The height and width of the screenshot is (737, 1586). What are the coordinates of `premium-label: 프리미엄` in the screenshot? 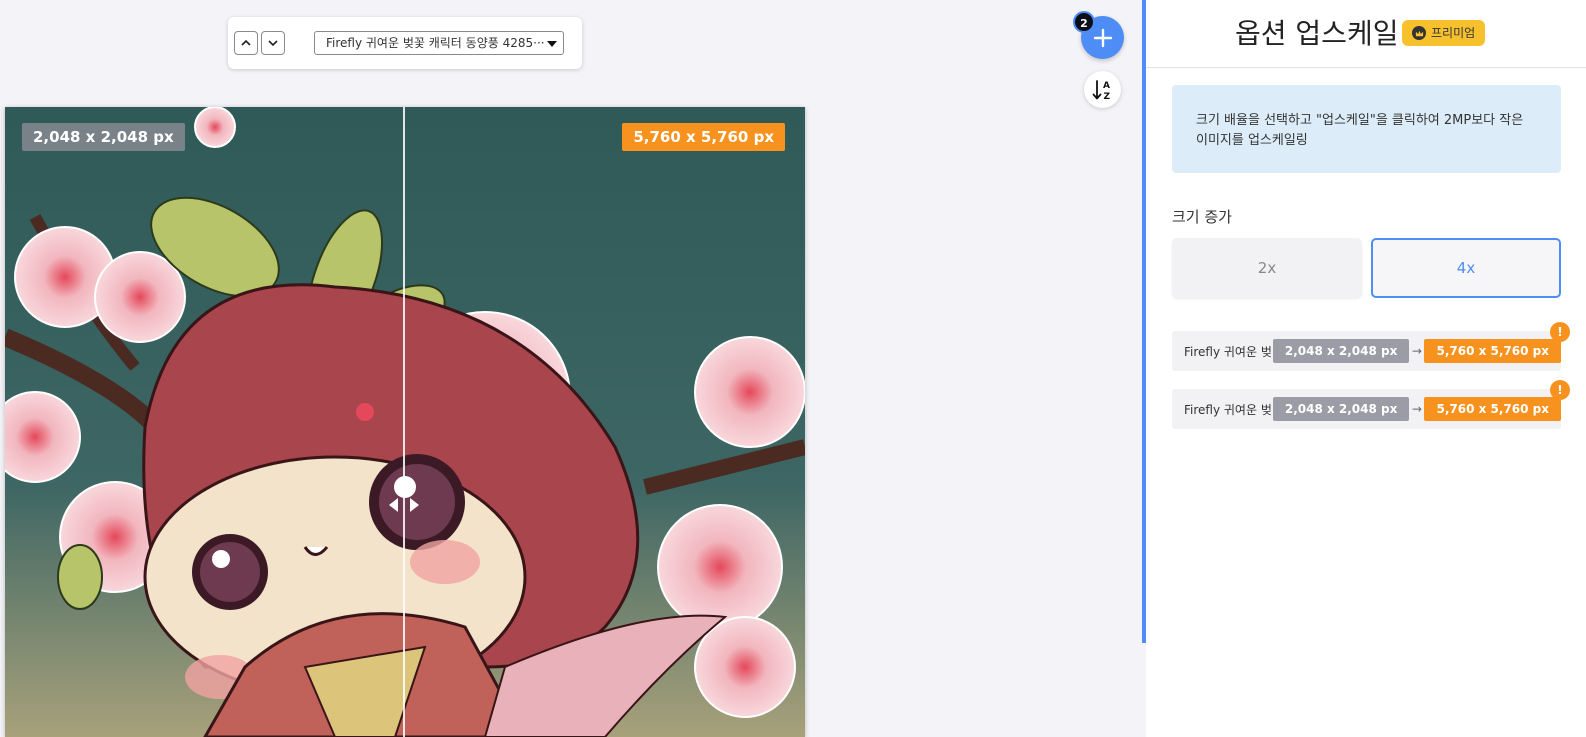 It's located at (1453, 33).